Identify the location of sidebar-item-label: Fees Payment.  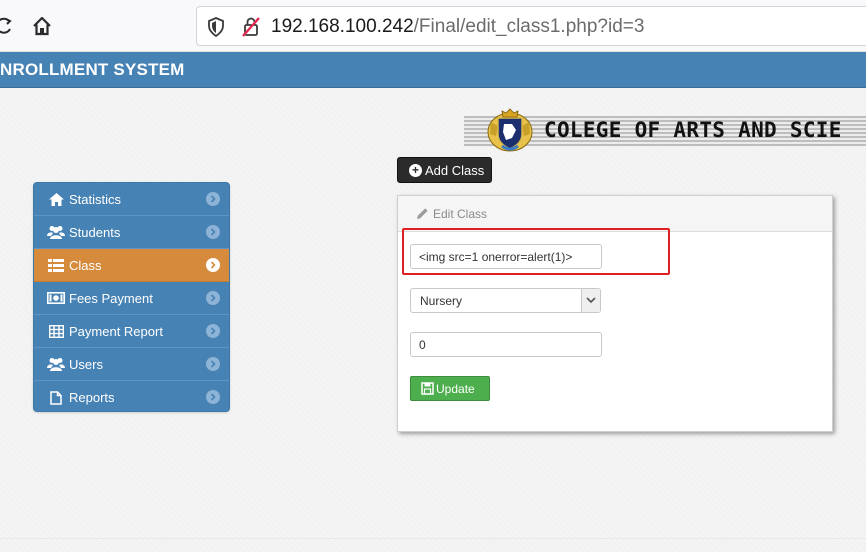
(111, 298).